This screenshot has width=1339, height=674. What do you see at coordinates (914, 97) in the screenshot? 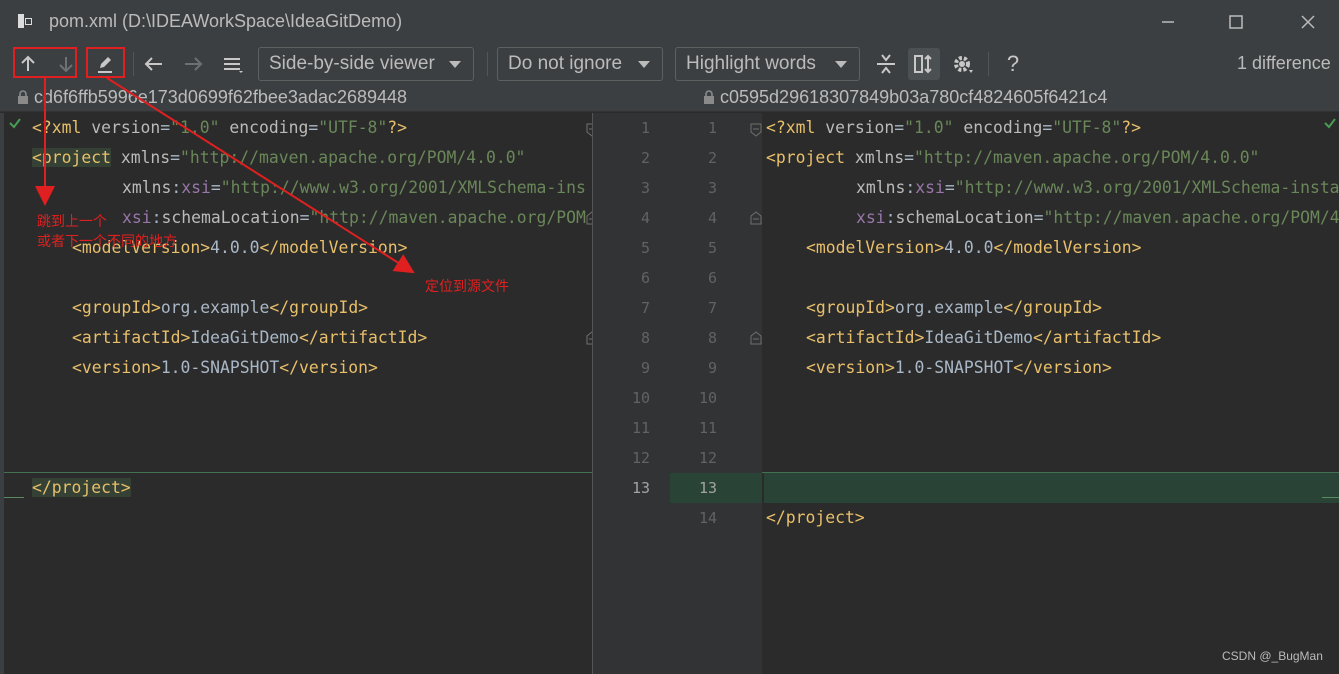
I see `right-revision-hash: c0595d29618307849b03a780cf4824605f6421c4` at bounding box center [914, 97].